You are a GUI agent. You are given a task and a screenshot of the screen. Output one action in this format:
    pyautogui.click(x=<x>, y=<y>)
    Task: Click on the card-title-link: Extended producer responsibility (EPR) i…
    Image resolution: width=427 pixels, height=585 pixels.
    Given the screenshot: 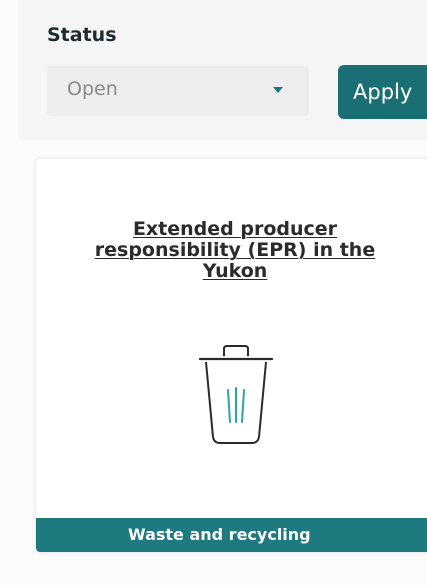 What is the action you would take?
    pyautogui.click(x=233, y=250)
    